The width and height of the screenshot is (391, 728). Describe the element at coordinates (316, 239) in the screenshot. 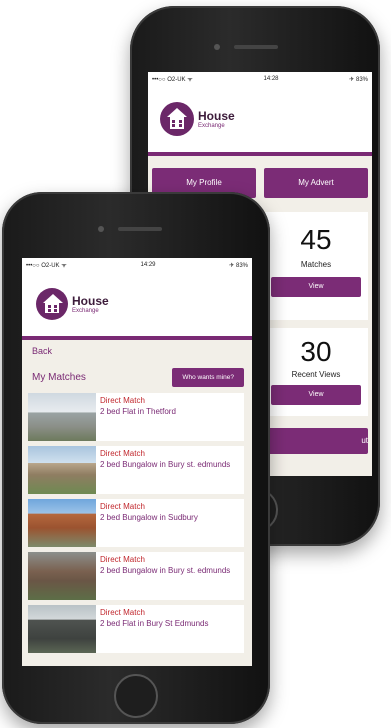

I see `matches-count: 45` at that location.